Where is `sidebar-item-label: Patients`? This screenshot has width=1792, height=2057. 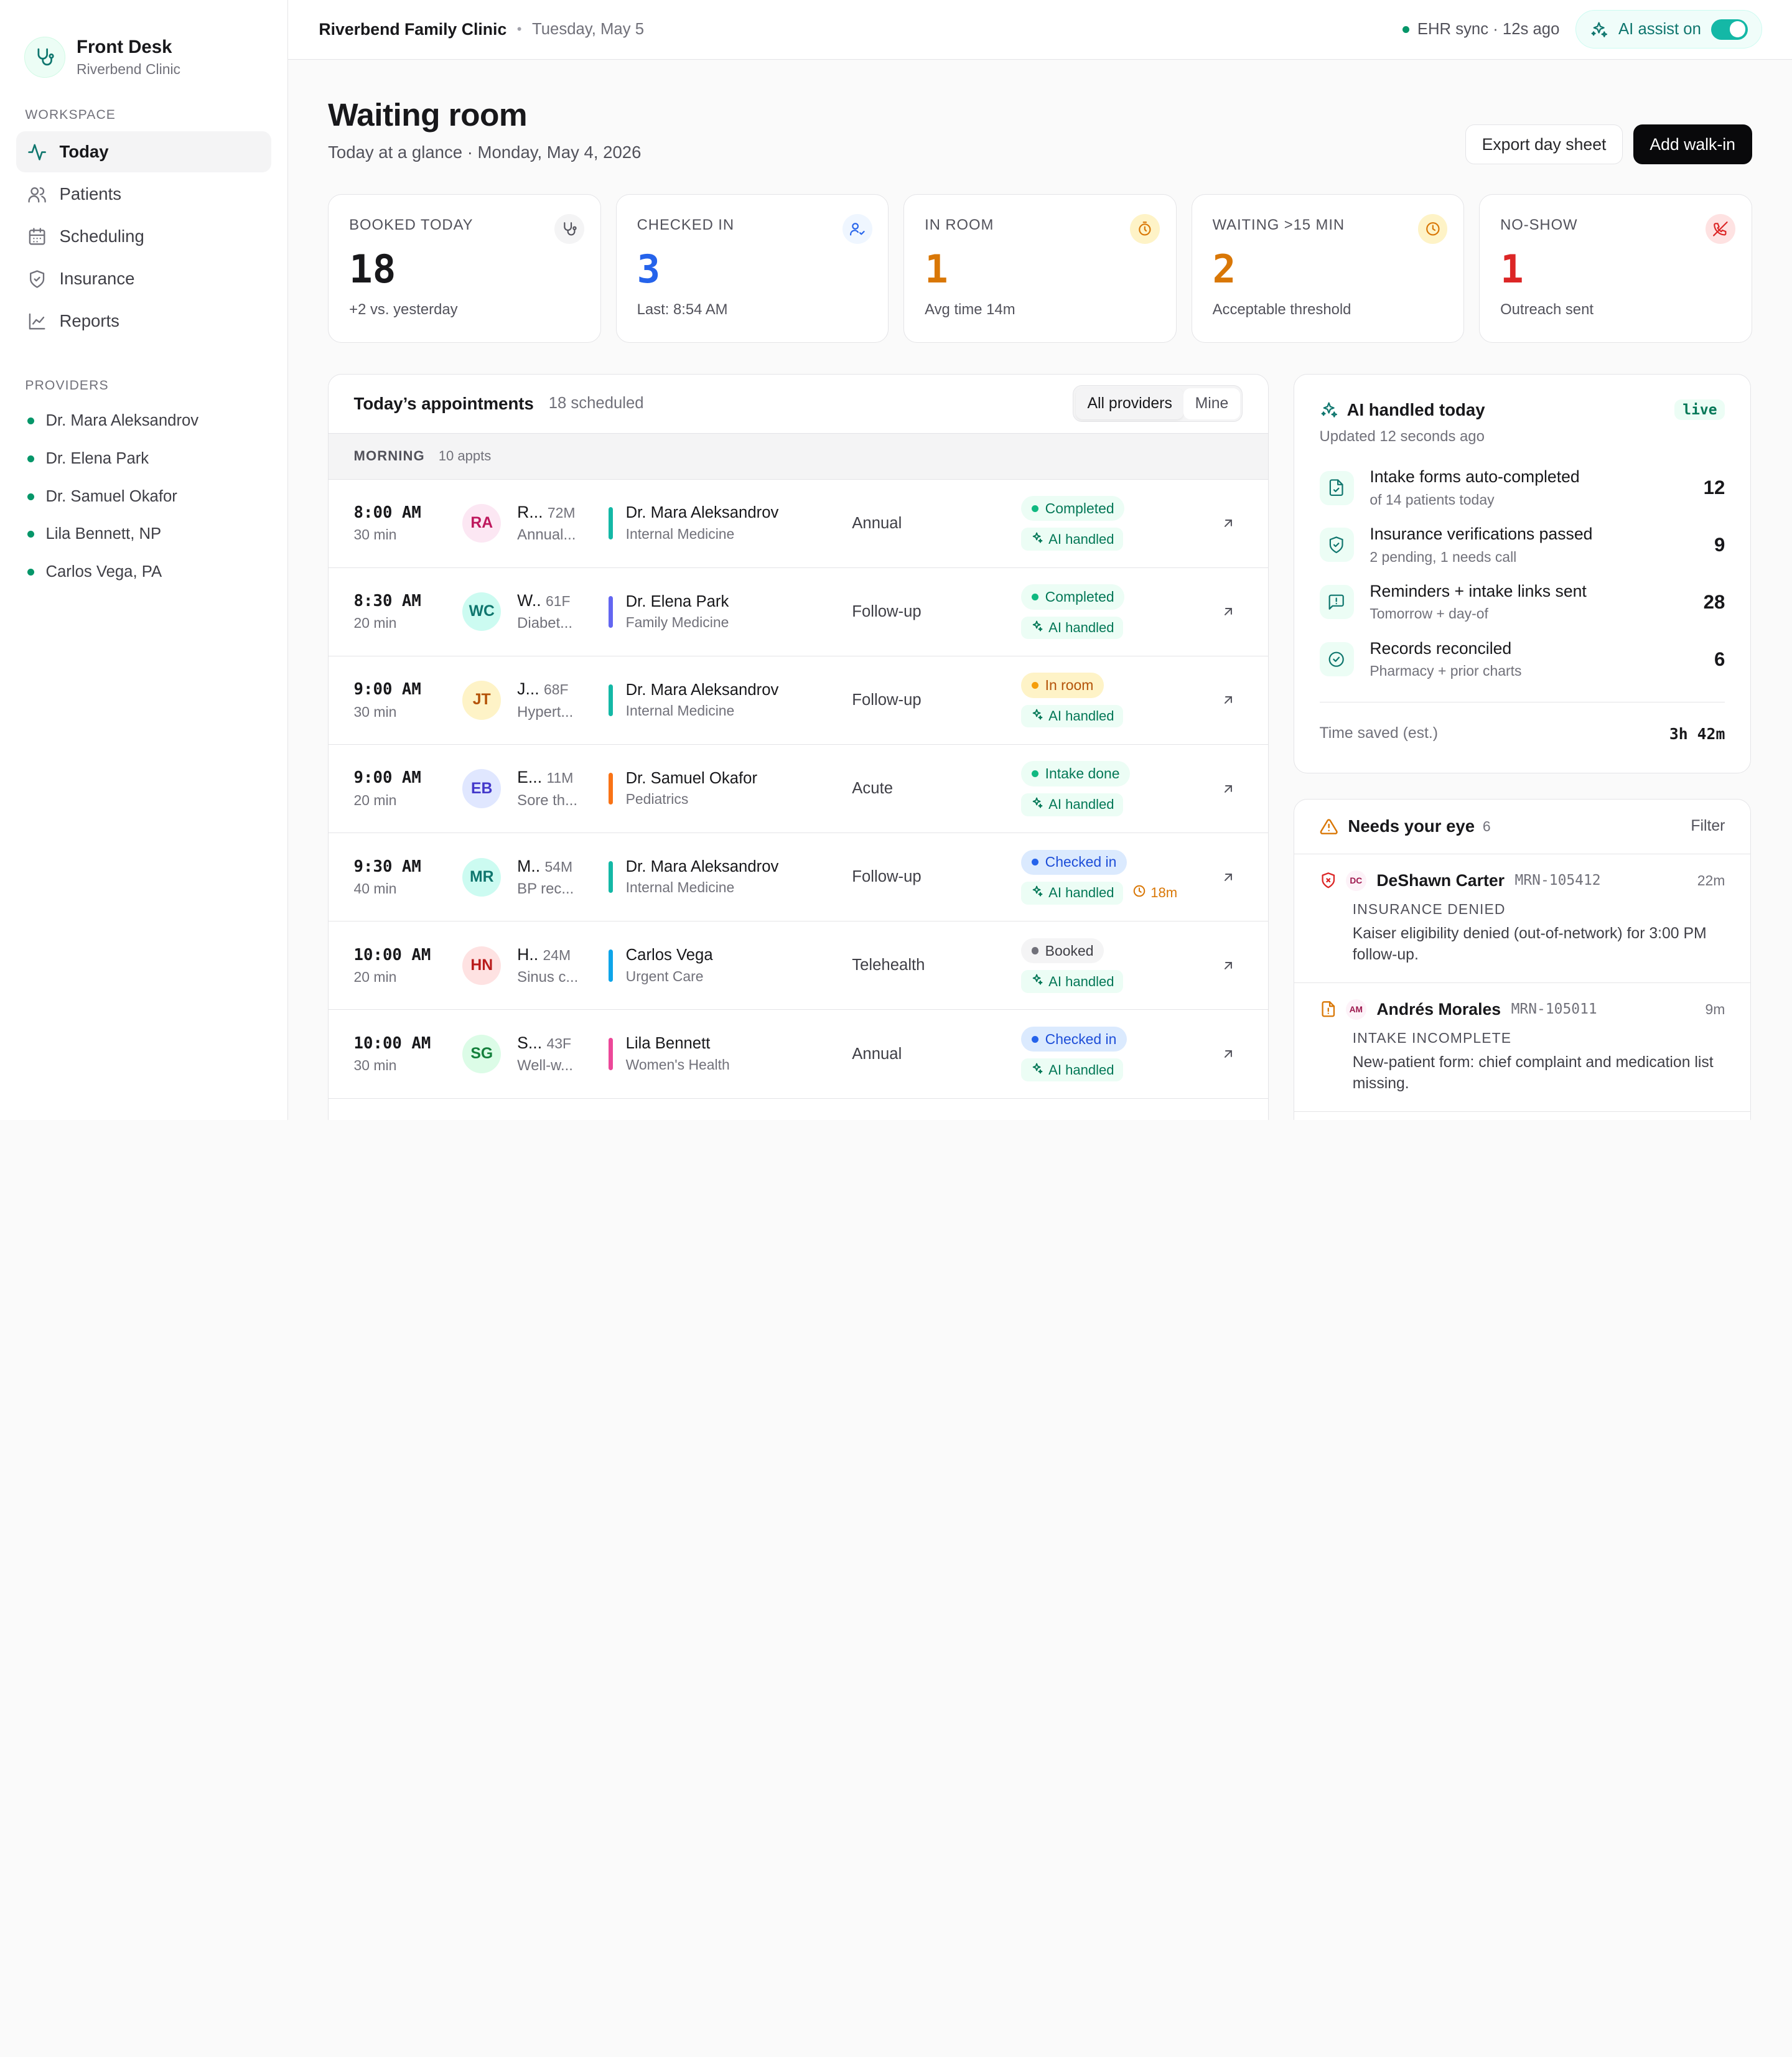
sidebar-item-label: Patients is located at coordinates (91, 194).